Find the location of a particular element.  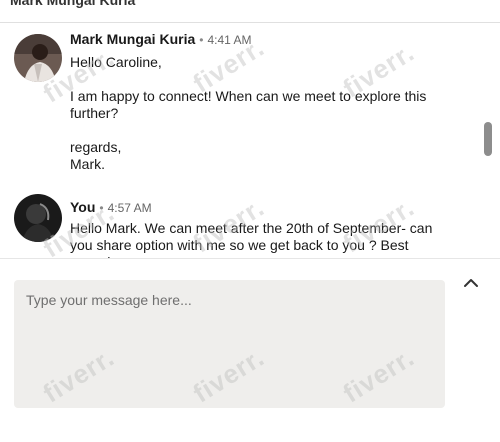

scrollbar-thumb is located at coordinates (488, 139).